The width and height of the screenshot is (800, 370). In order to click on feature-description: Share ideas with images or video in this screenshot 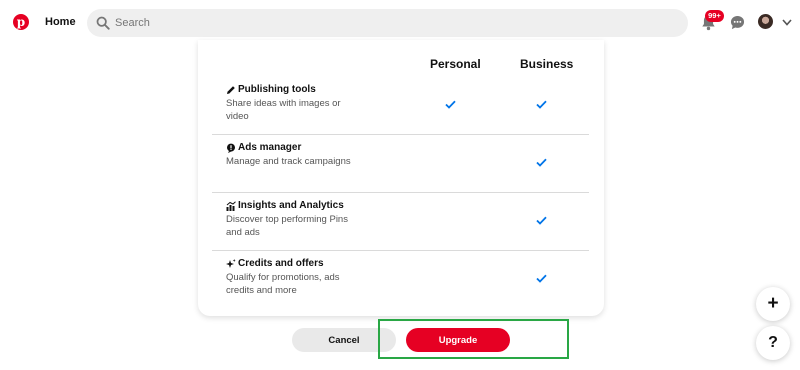, I will do `click(283, 110)`.